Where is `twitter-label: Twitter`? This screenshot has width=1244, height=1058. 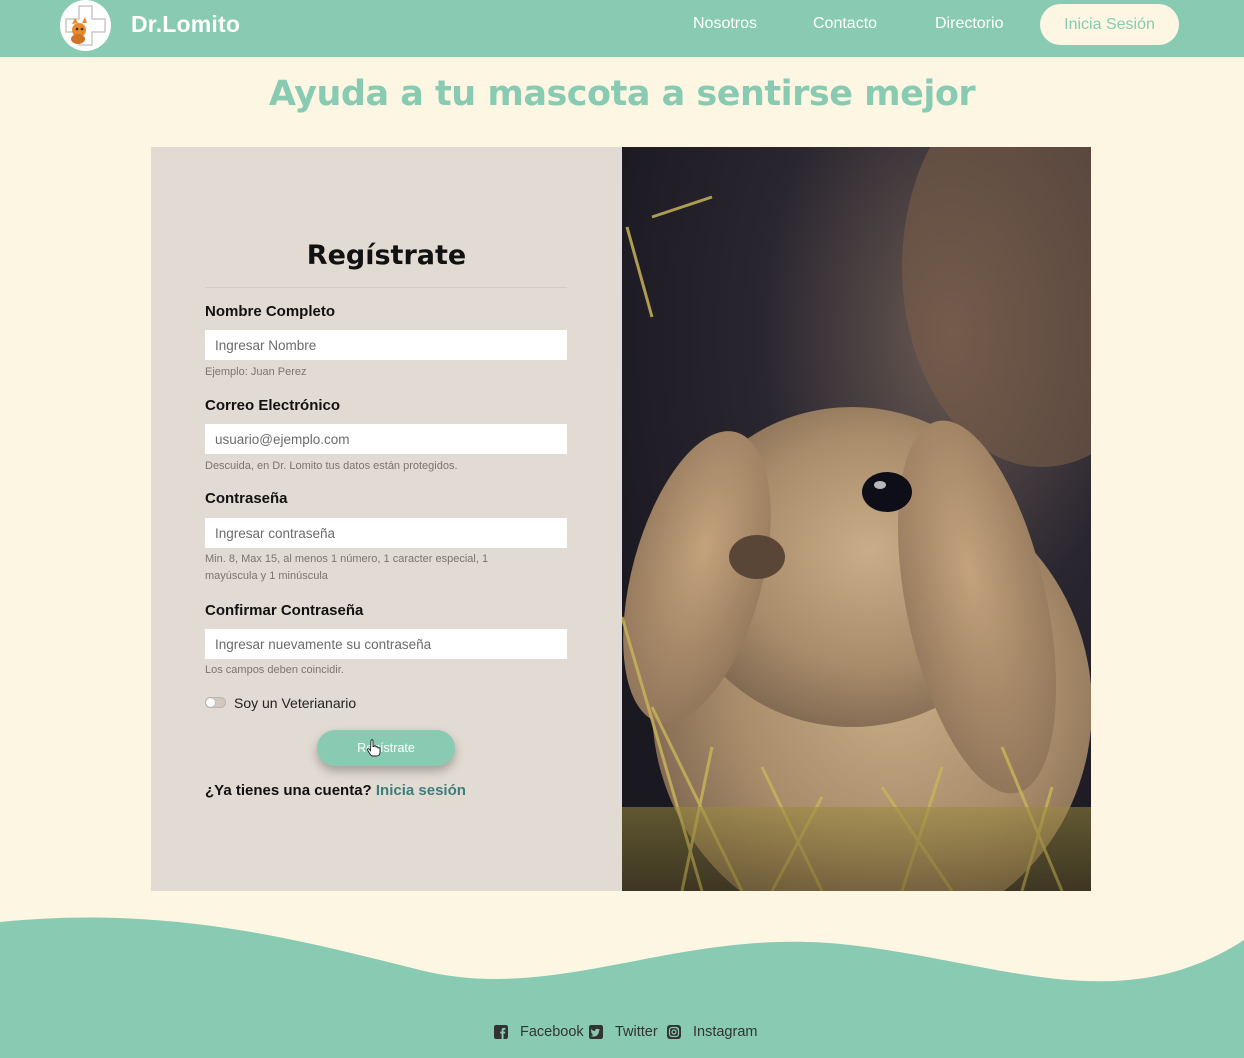 twitter-label: Twitter is located at coordinates (636, 1032).